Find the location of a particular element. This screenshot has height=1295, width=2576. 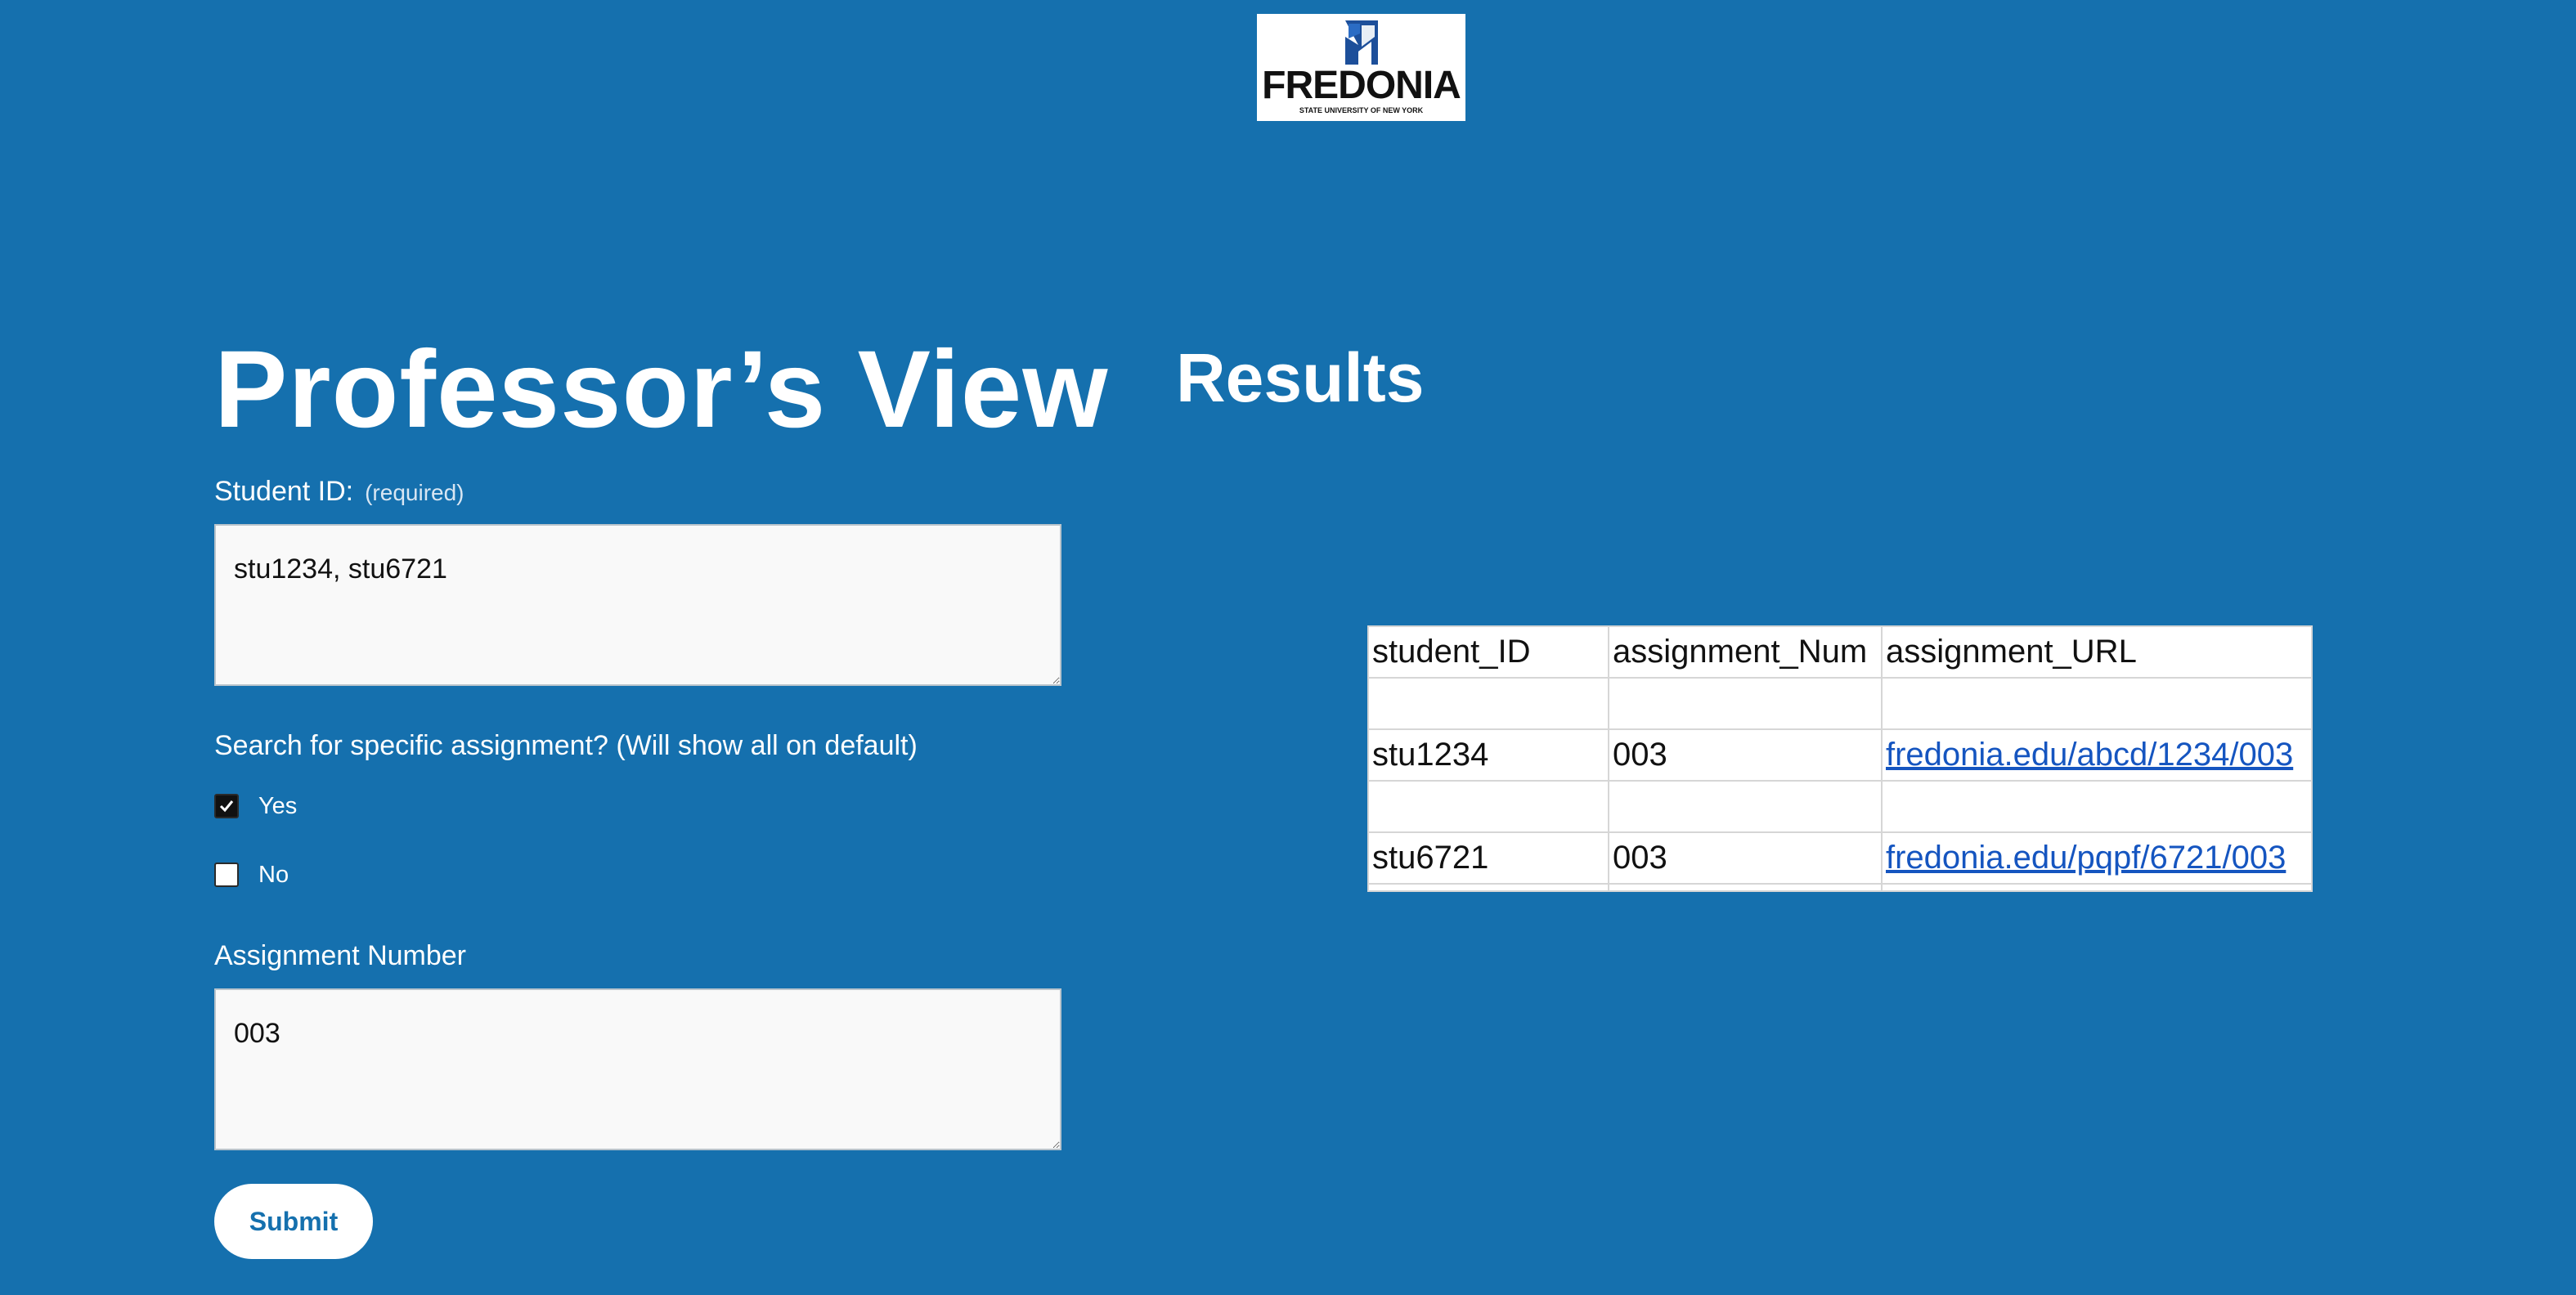

assignment-url-cell: fredonia.edu/pqpf/6721/003 is located at coordinates (2097, 858).